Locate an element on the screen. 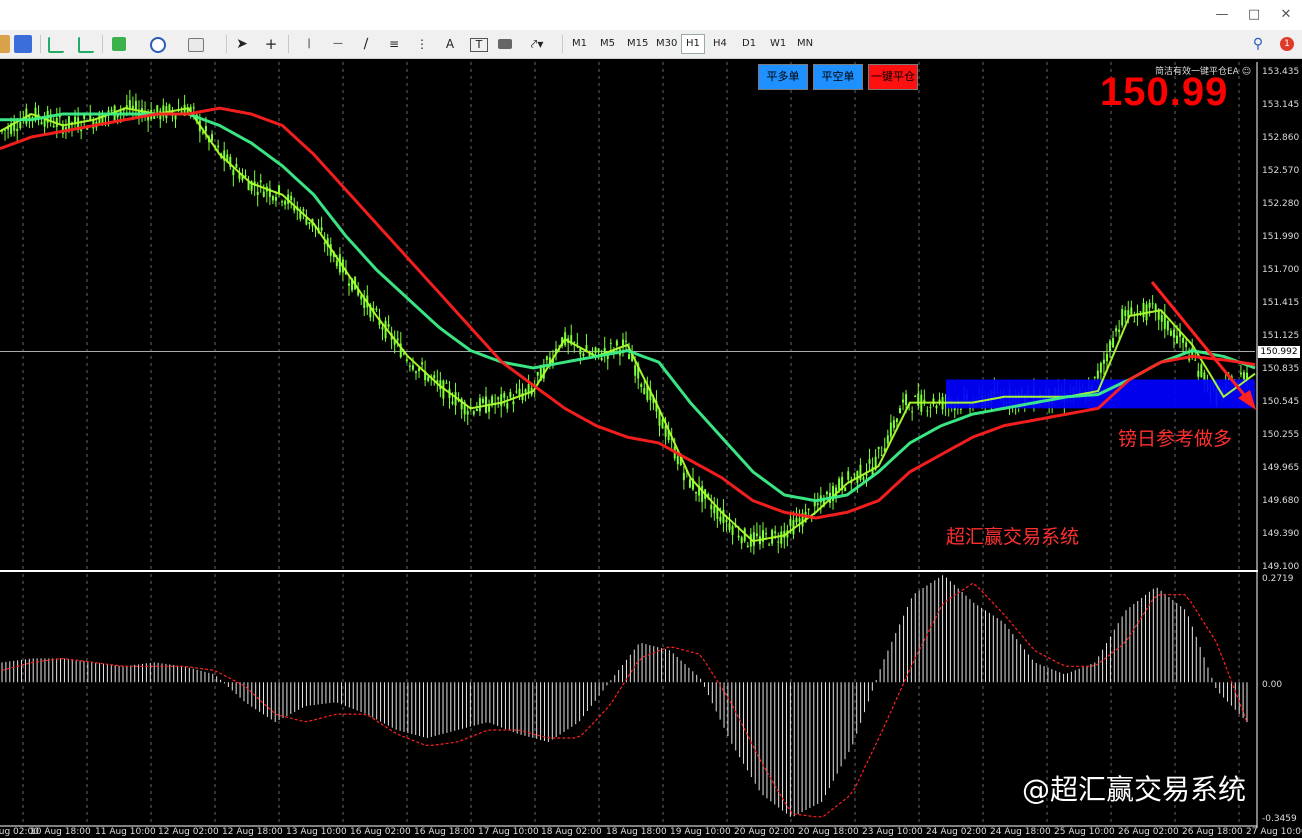  minimize-icon: — is located at coordinates (1222, 15).